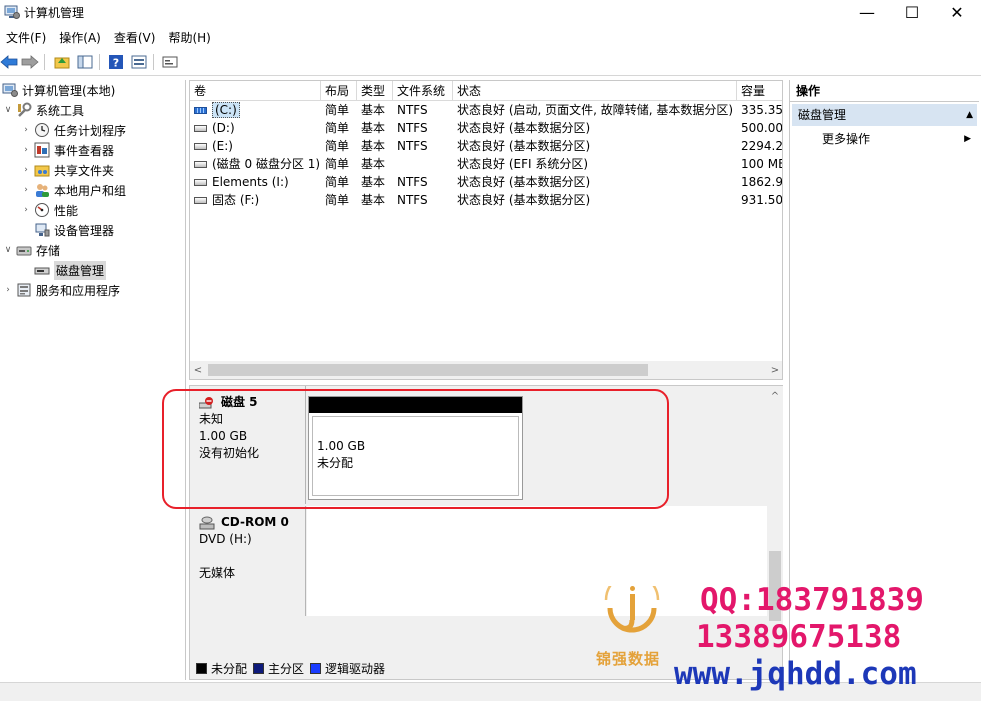  I want to click on volume-name-cell: (C:), so click(255, 110).